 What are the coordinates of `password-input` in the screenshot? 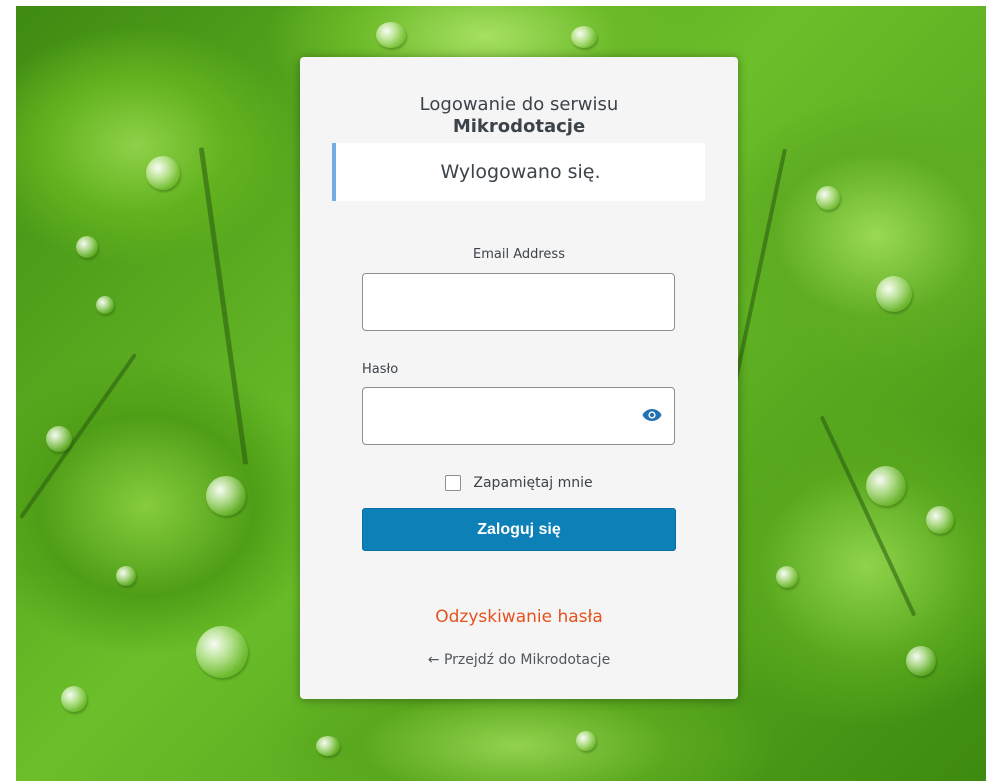 It's located at (518, 416).